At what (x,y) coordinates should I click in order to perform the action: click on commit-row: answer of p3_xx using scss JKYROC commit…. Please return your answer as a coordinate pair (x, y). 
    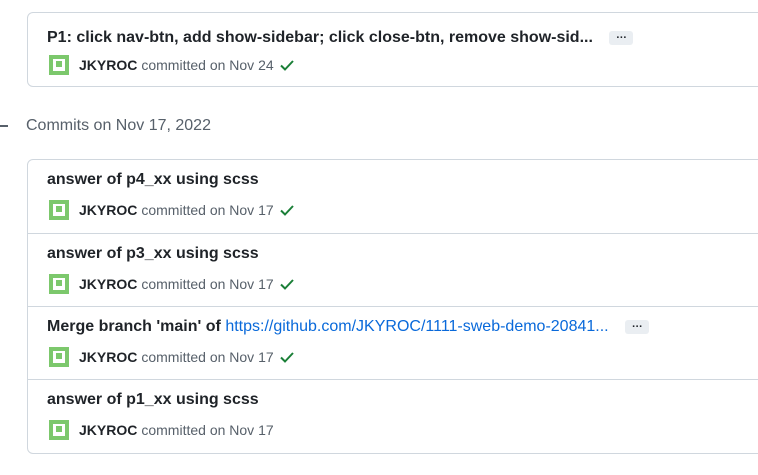
    Looking at the image, I should click on (393, 269).